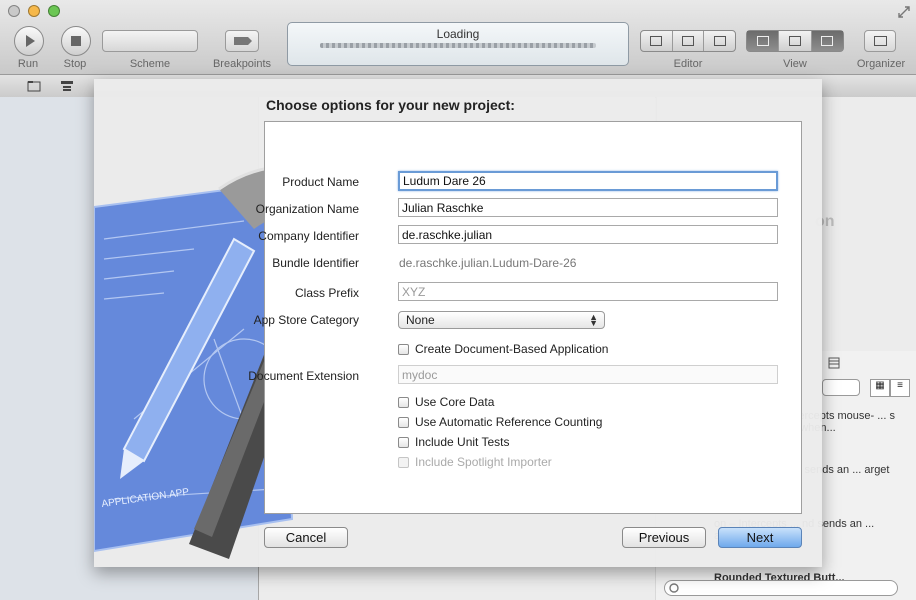 Image resolution: width=916 pixels, height=600 pixels. What do you see at coordinates (34, 86) in the screenshot?
I see `folder-icon` at bounding box center [34, 86].